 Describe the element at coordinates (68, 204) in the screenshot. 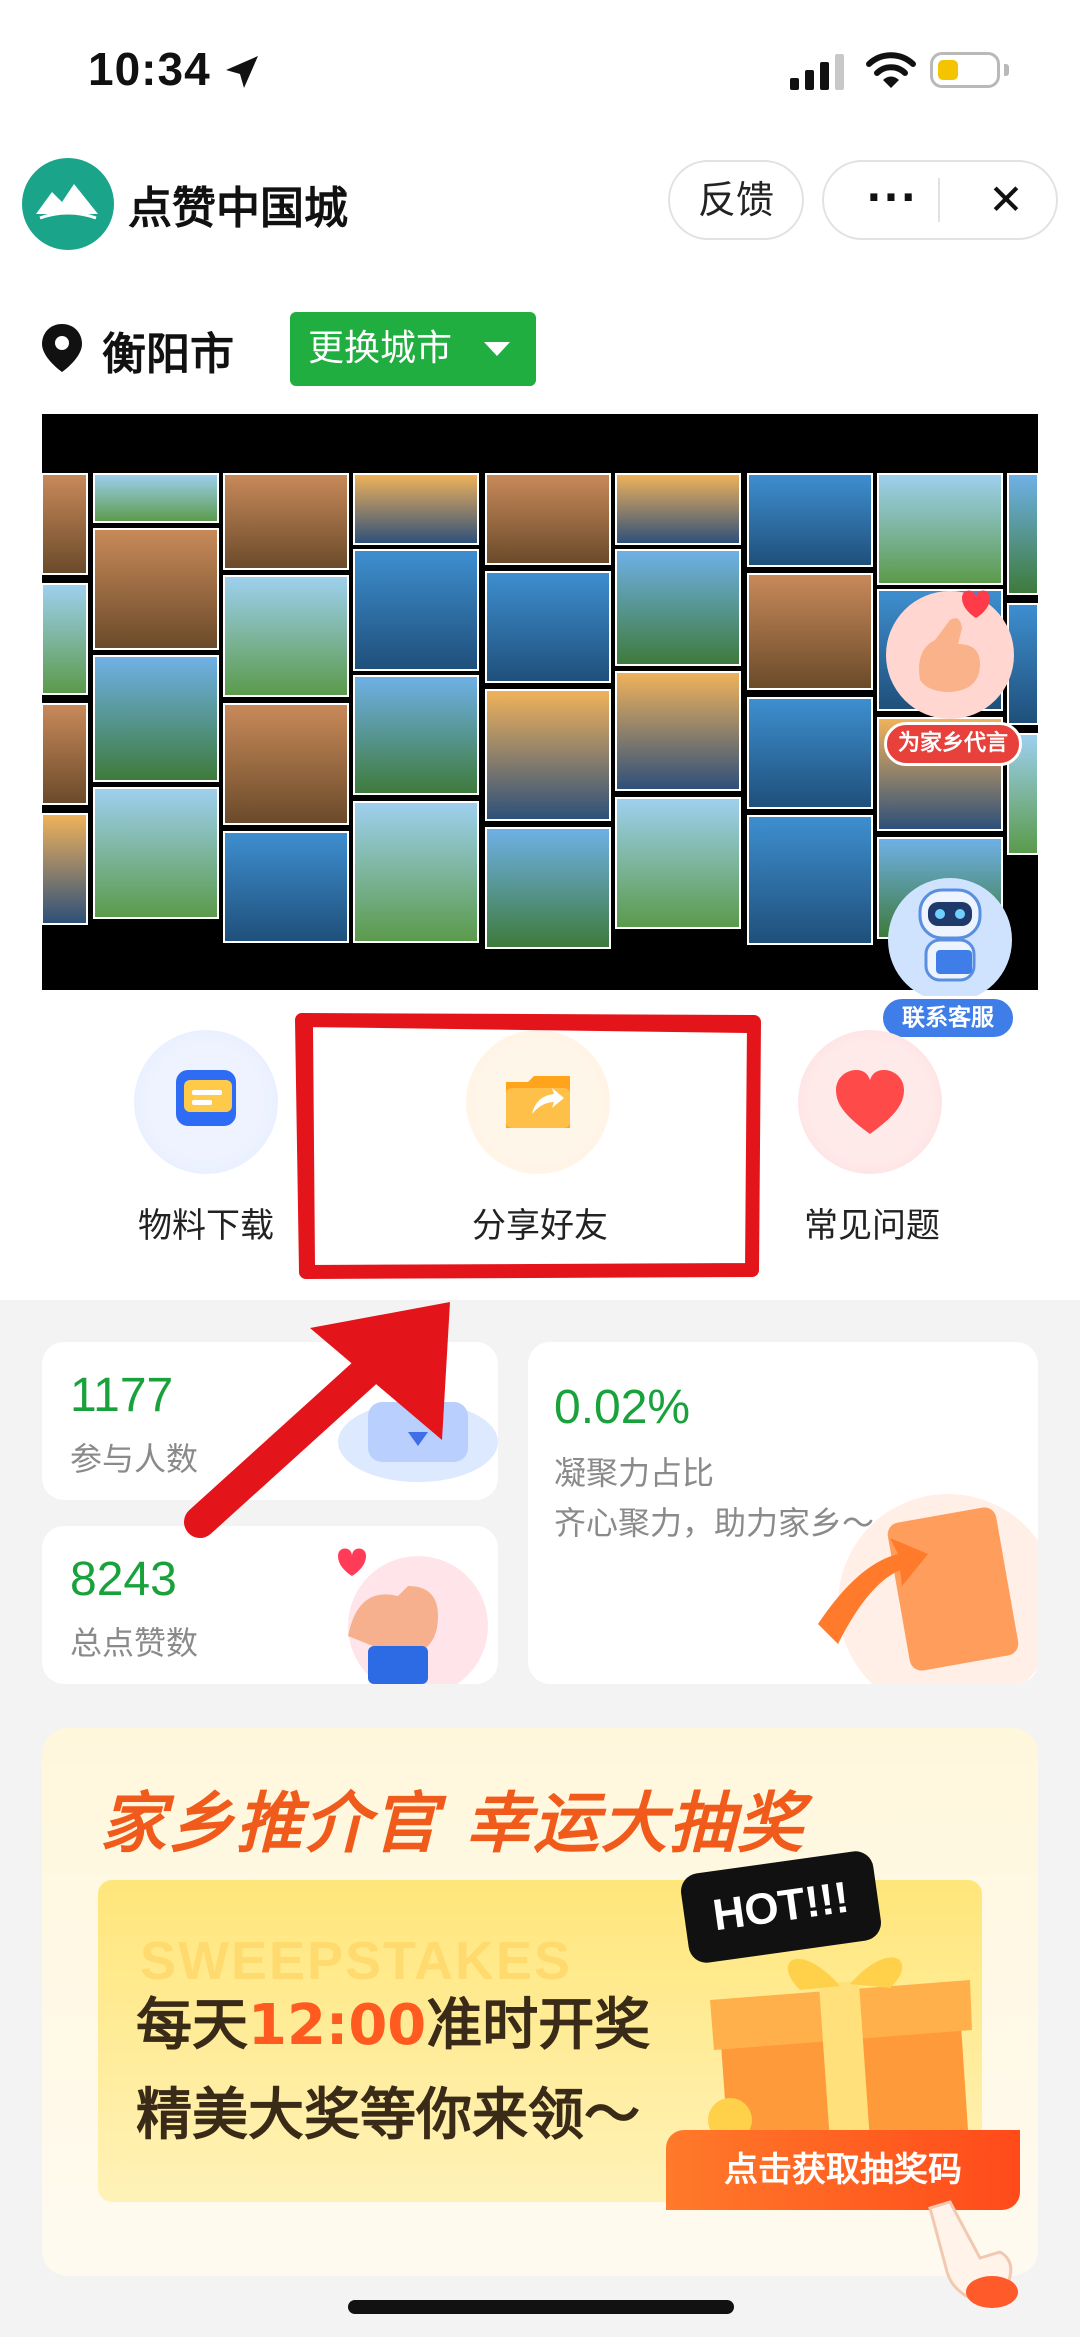

I see `app-logo` at that location.